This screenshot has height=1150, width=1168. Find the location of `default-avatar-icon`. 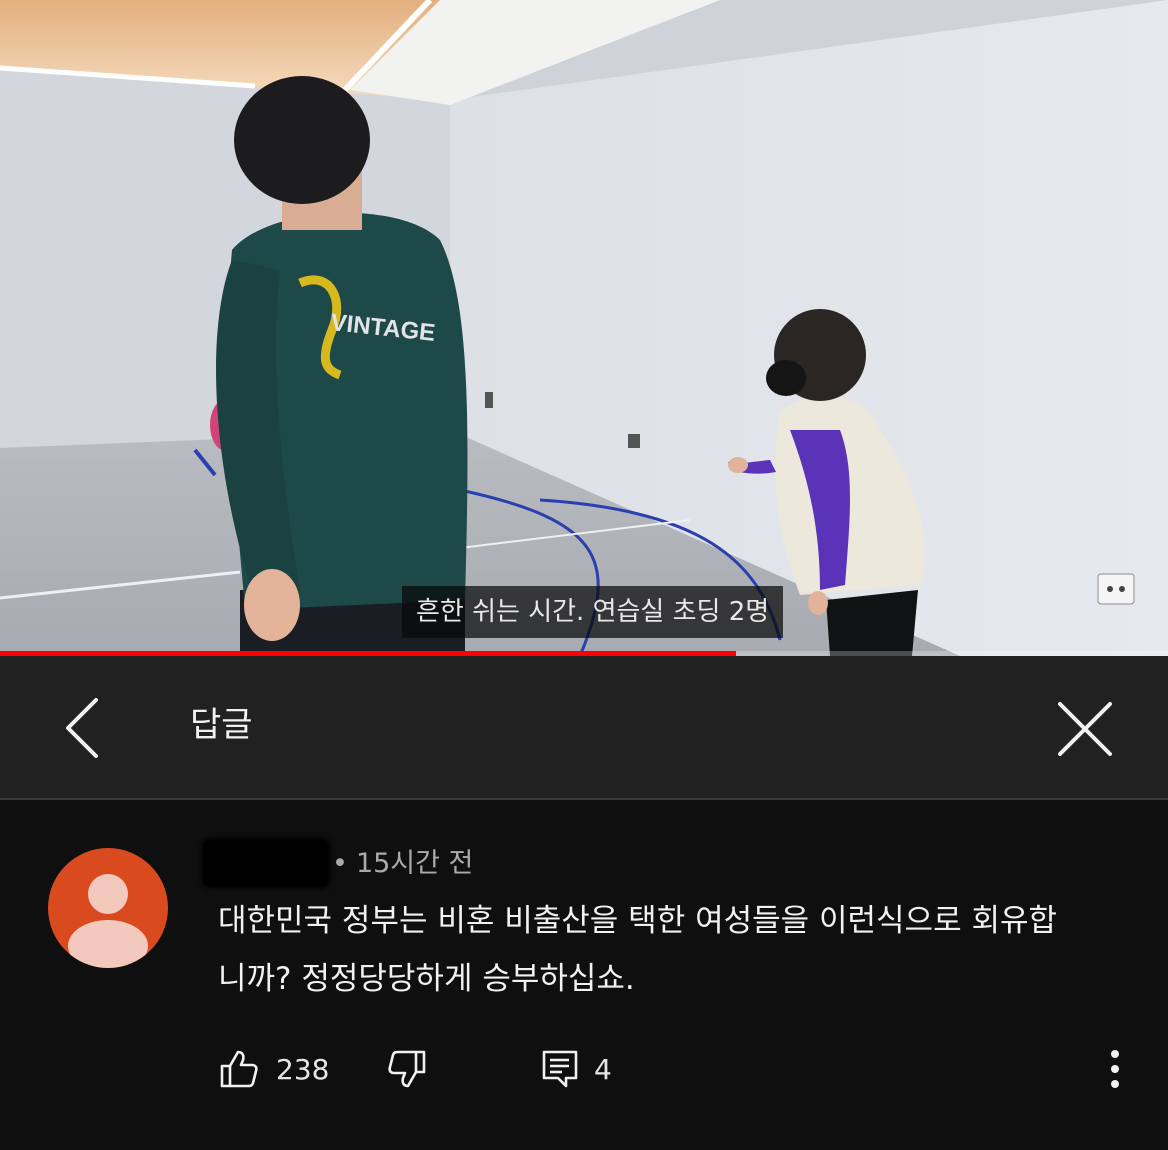

default-avatar-icon is located at coordinates (108, 908).